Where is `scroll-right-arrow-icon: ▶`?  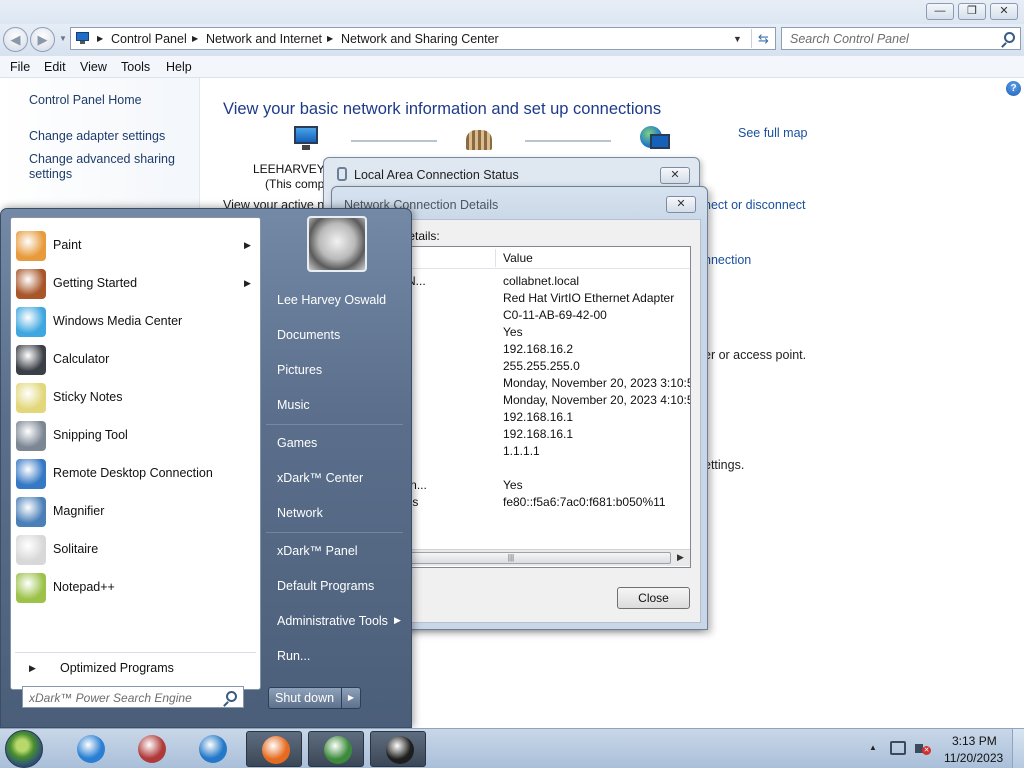
scroll-right-arrow-icon: ▶ is located at coordinates (680, 557).